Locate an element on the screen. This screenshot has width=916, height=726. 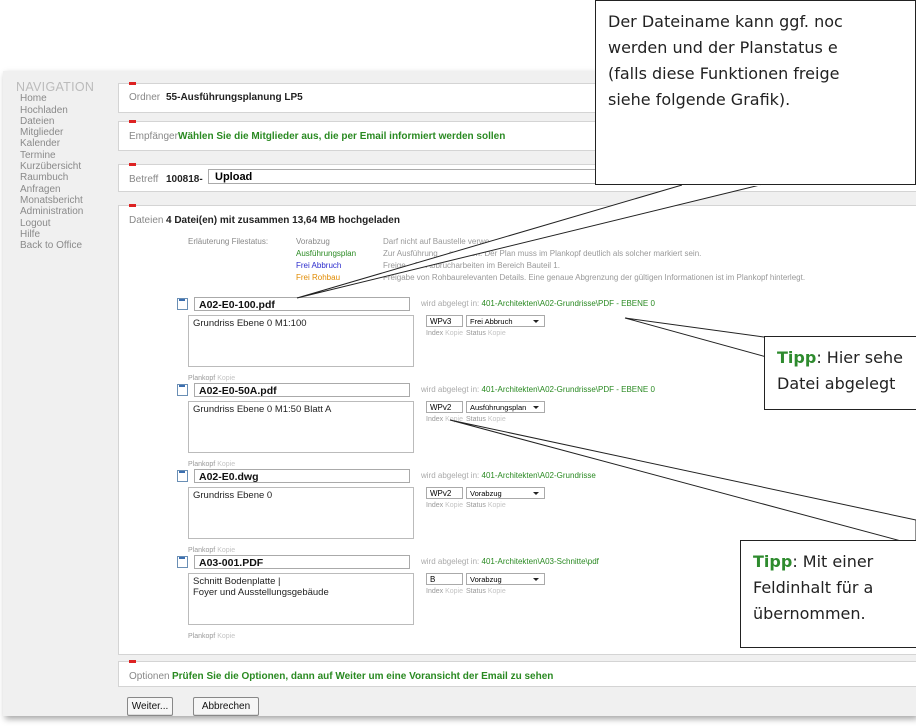
dateien-label: Dateien is located at coordinates (146, 220).